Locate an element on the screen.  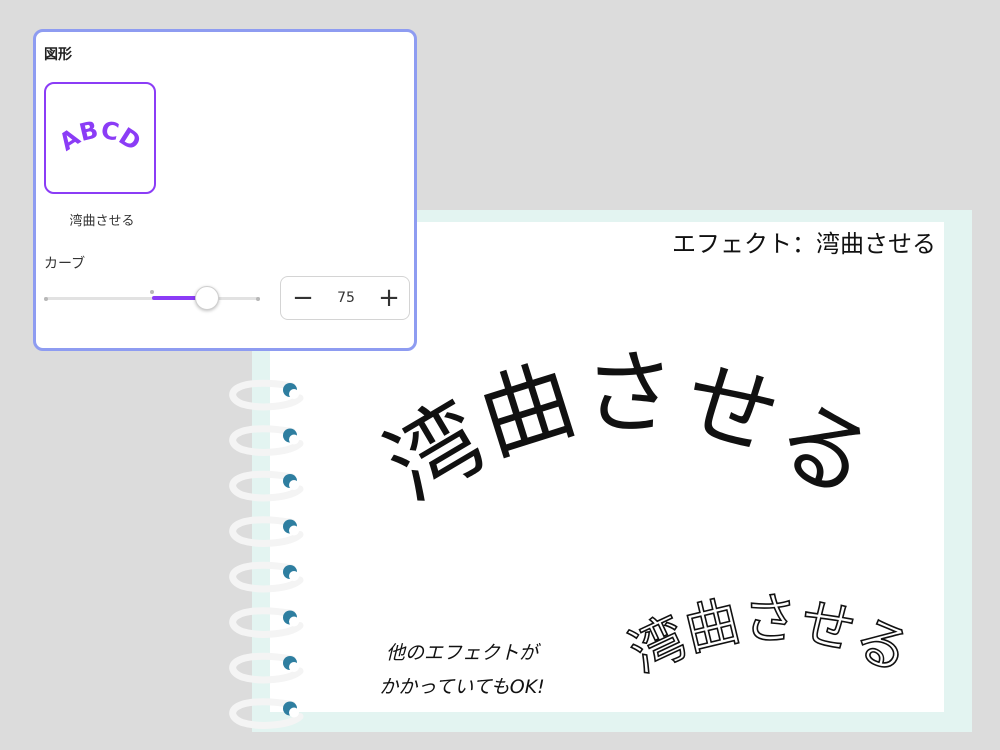
panel-title: 図形 is located at coordinates (58, 55).